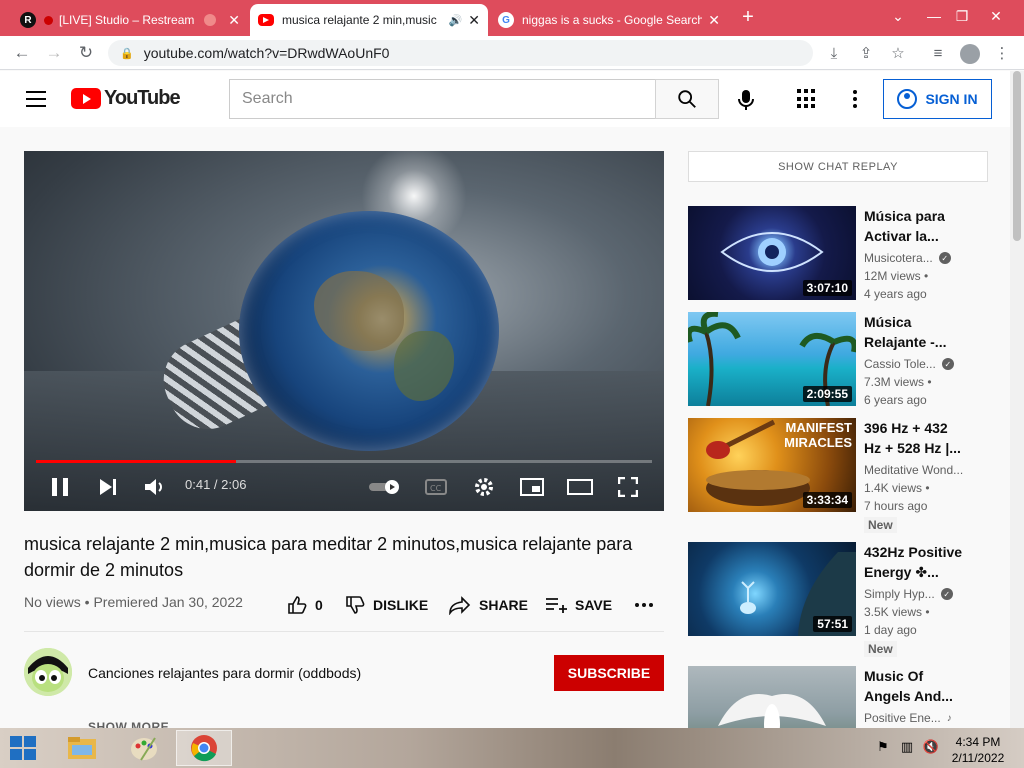  I want to click on page-scrollbar, so click(1017, 399).